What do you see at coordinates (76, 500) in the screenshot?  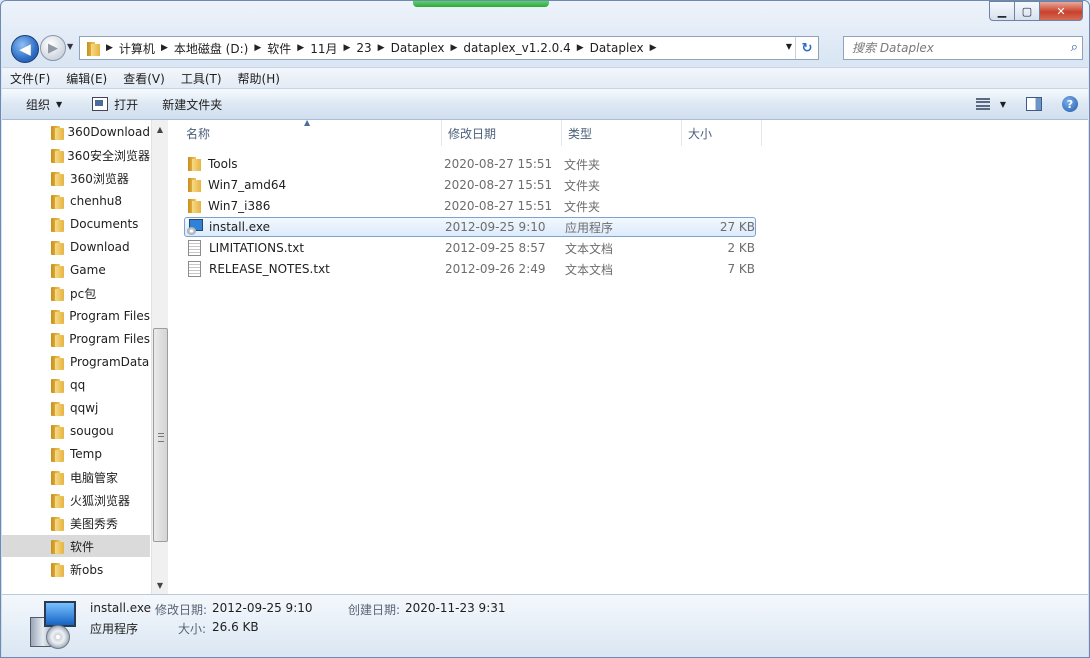 I see `tree-item-firefox: 火狐浏览器` at bounding box center [76, 500].